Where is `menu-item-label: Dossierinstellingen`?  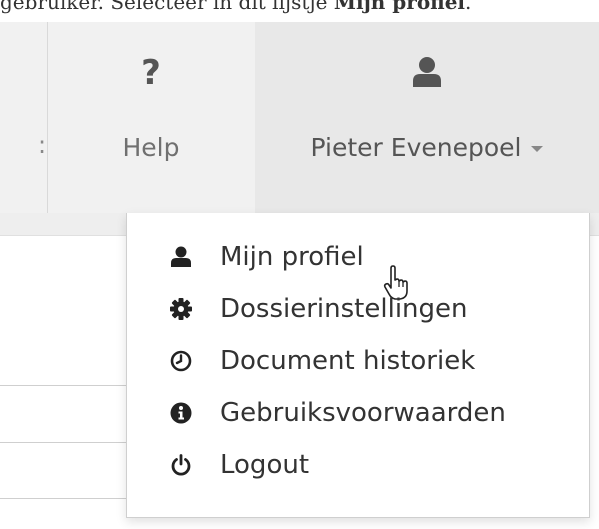
menu-item-label: Dossierinstellingen is located at coordinates (344, 309).